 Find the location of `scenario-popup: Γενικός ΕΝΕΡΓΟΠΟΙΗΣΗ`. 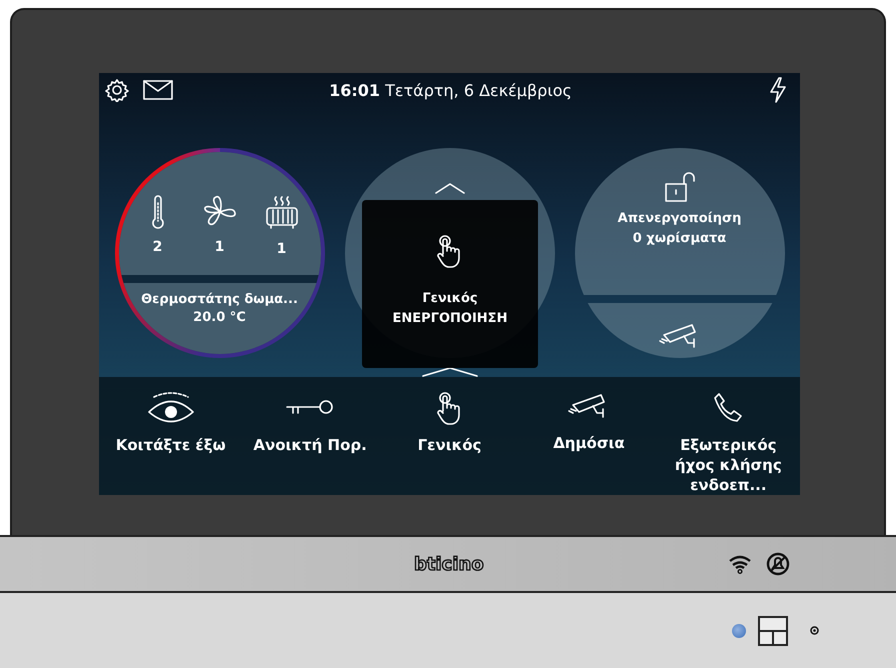

scenario-popup: Γενικός ΕΝΕΡΓΟΠΟΙΗΣΗ is located at coordinates (450, 284).